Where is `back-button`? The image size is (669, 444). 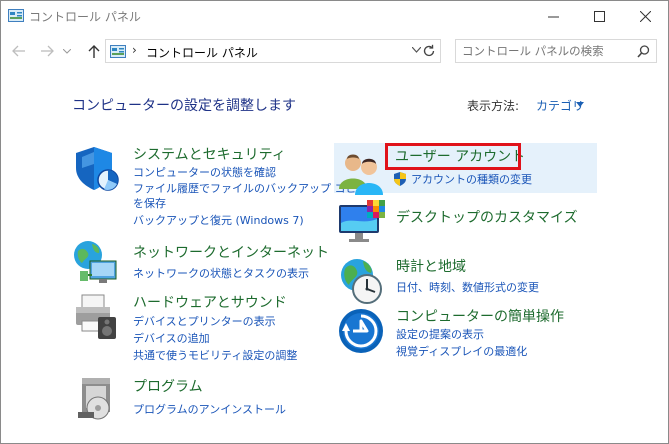
back-button is located at coordinates (19, 51).